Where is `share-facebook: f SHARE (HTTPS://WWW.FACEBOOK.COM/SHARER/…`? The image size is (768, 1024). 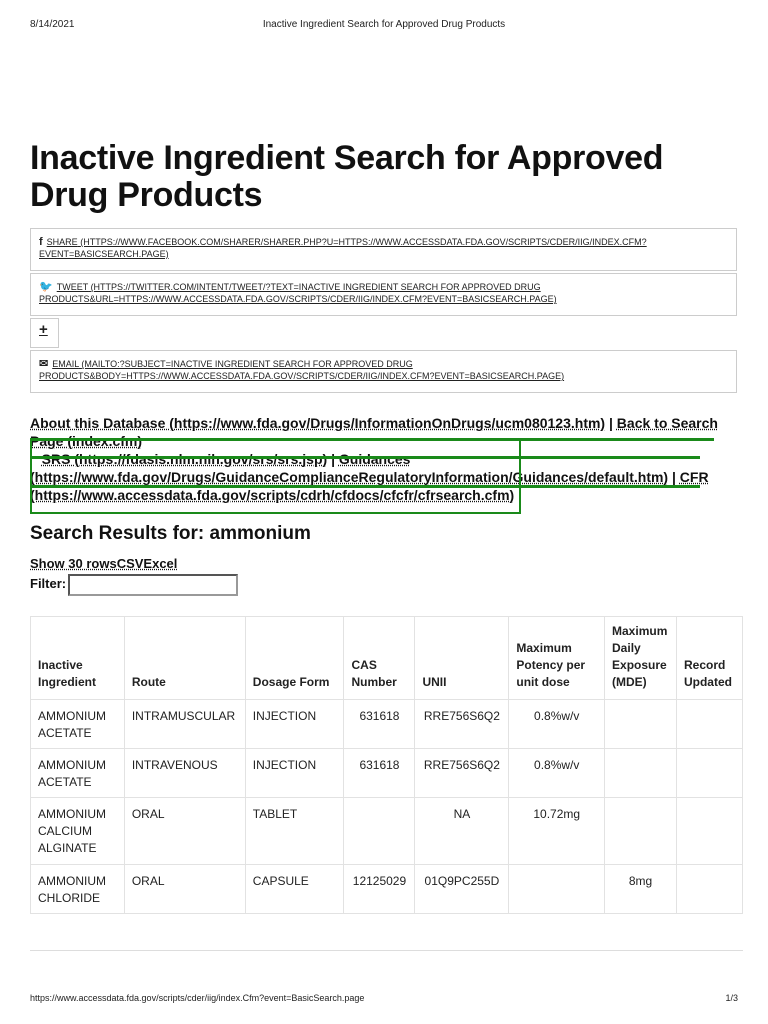
share-facebook: f SHARE (HTTPS://WWW.FACEBOOK.COM/SHARER/… is located at coordinates (383, 249).